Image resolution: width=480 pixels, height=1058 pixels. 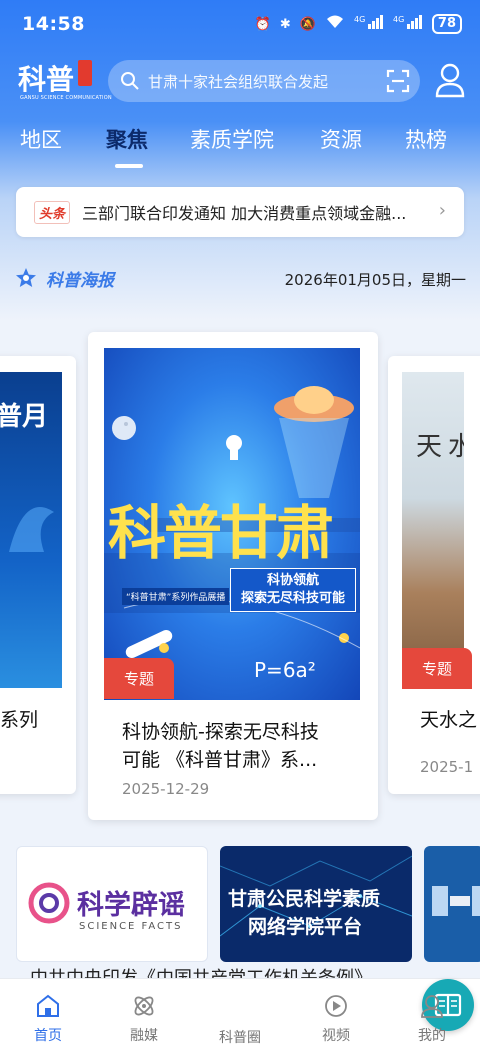 What do you see at coordinates (432, 1019) in the screenshot?
I see `nav-profile: 我的` at bounding box center [432, 1019].